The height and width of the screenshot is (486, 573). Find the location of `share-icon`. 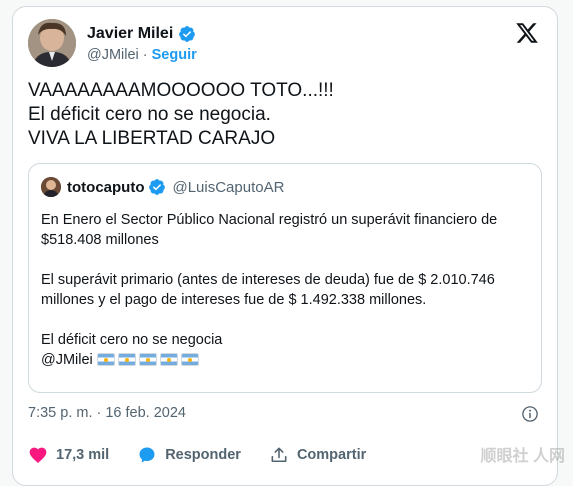

share-icon is located at coordinates (279, 455).